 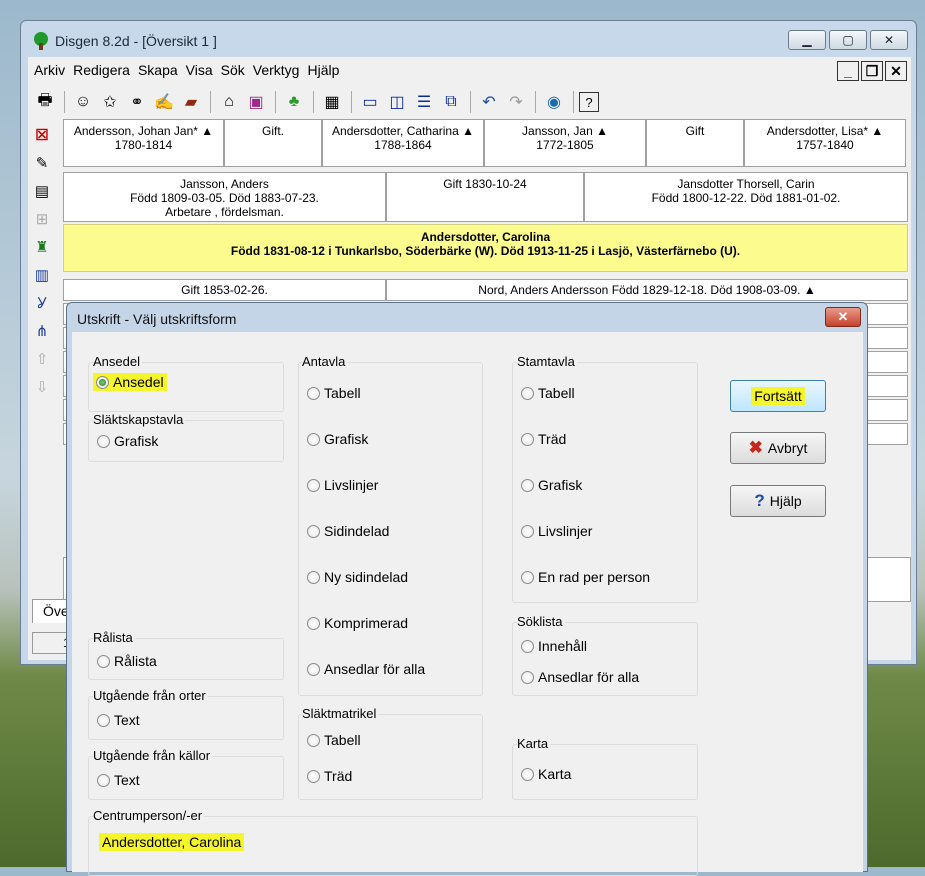 What do you see at coordinates (468, 36) in the screenshot?
I see `title-bar: Disgen 8.2d - [Översikt 1 ] ▁ ▢ ✕` at bounding box center [468, 36].